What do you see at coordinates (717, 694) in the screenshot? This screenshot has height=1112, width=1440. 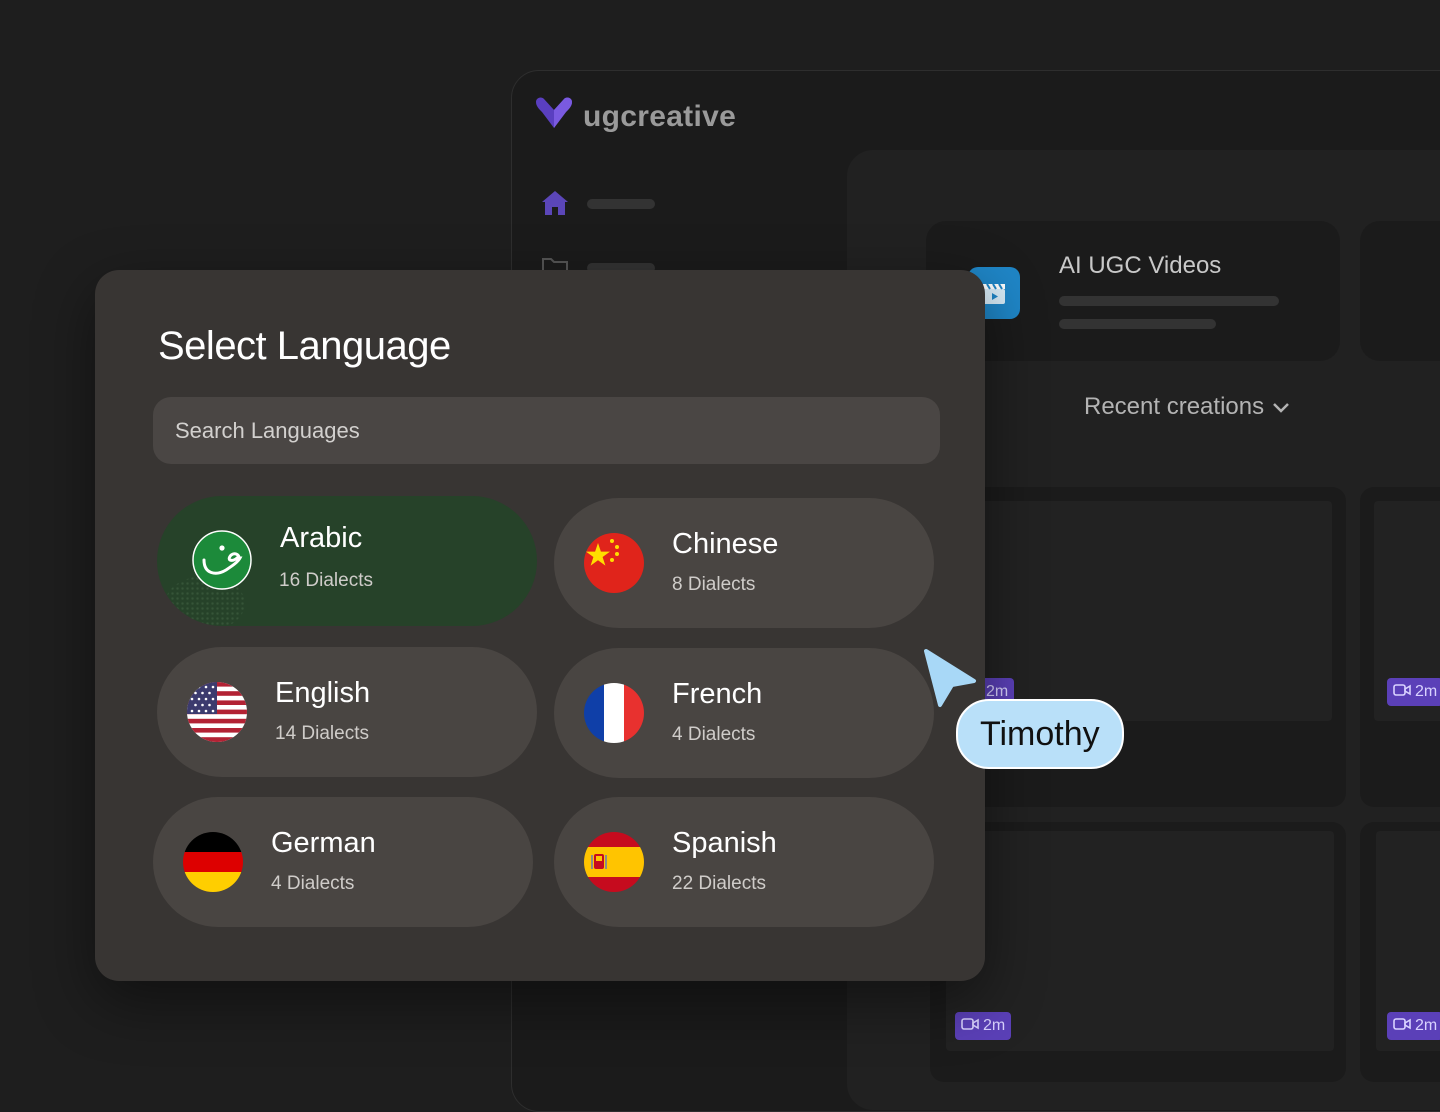 I see `language-name: French` at bounding box center [717, 694].